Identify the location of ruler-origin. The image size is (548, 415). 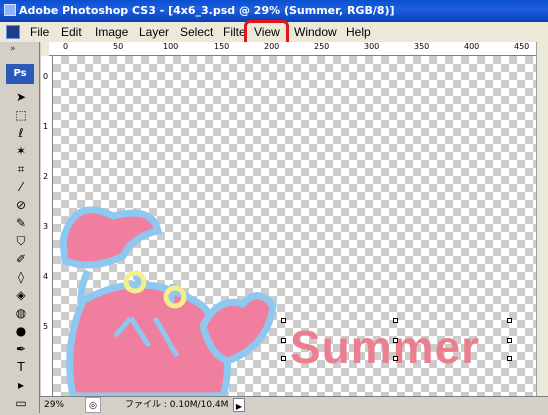
(45, 49).